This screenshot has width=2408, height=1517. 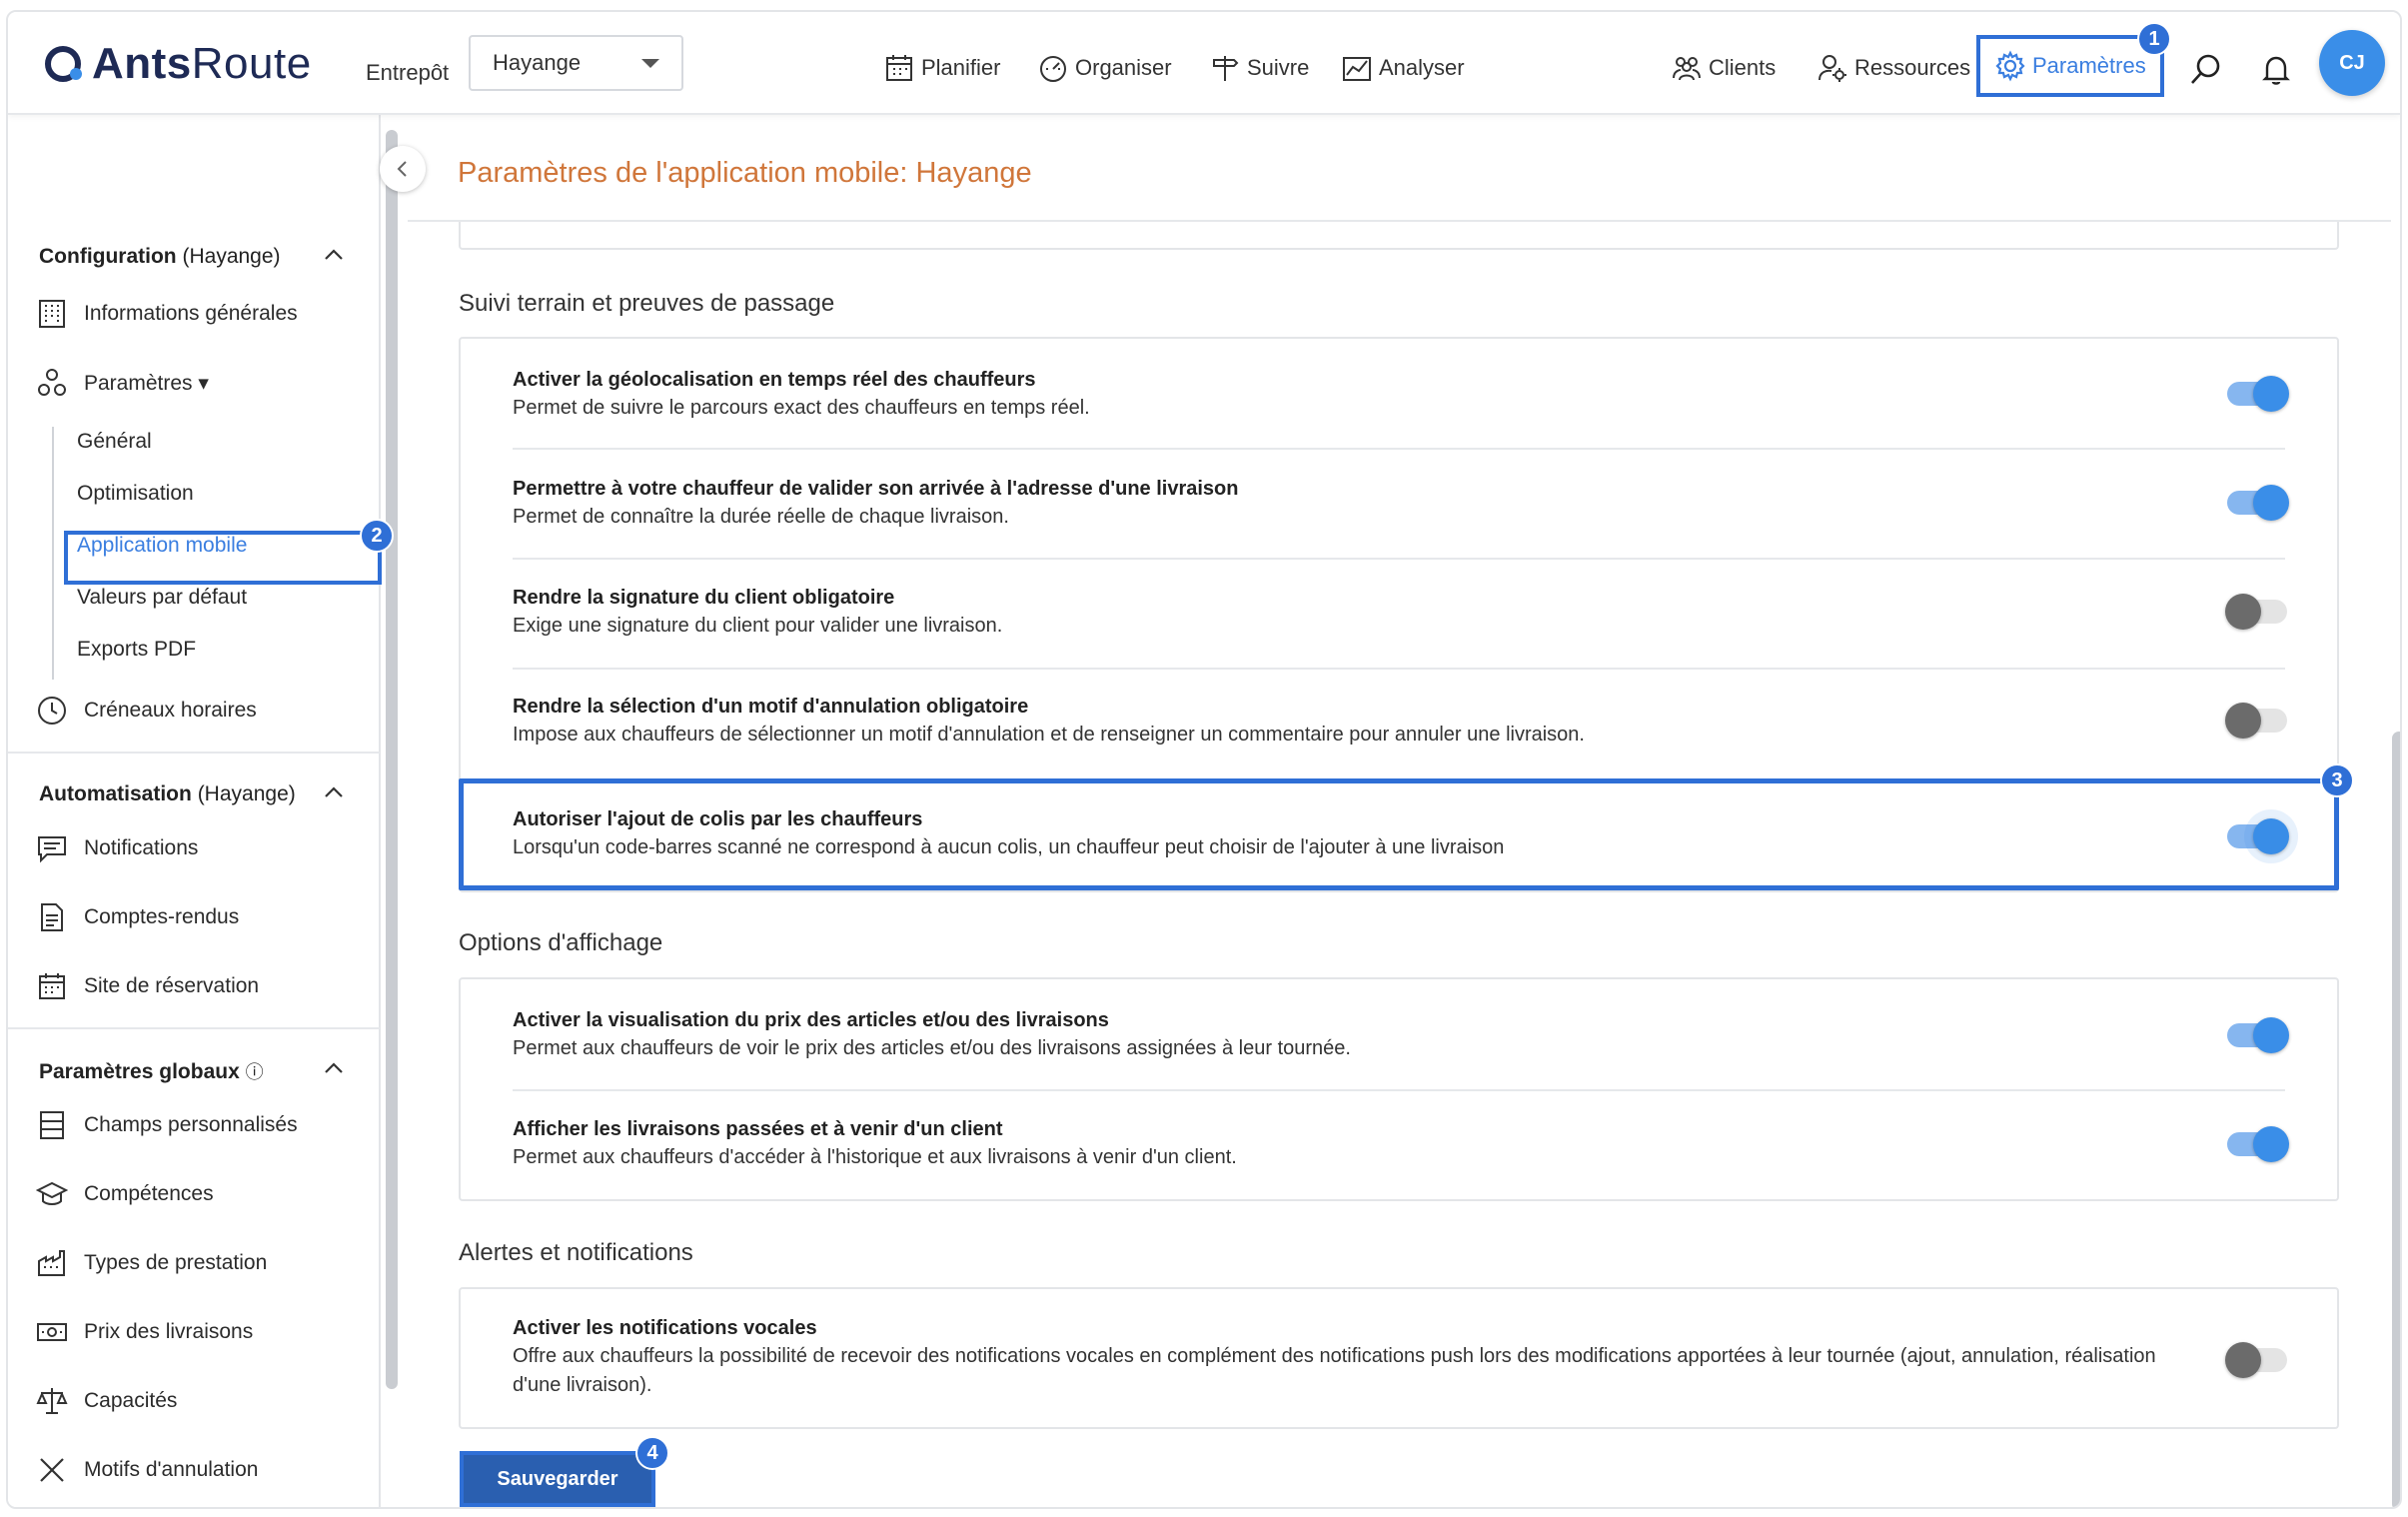 I want to click on sidebar-item-notifications: Notifications, so click(x=117, y=848).